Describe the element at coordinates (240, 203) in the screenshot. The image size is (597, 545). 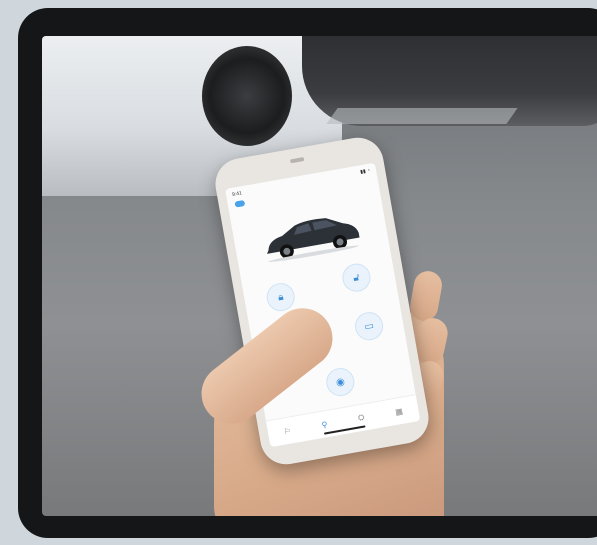
I see `back-button` at that location.